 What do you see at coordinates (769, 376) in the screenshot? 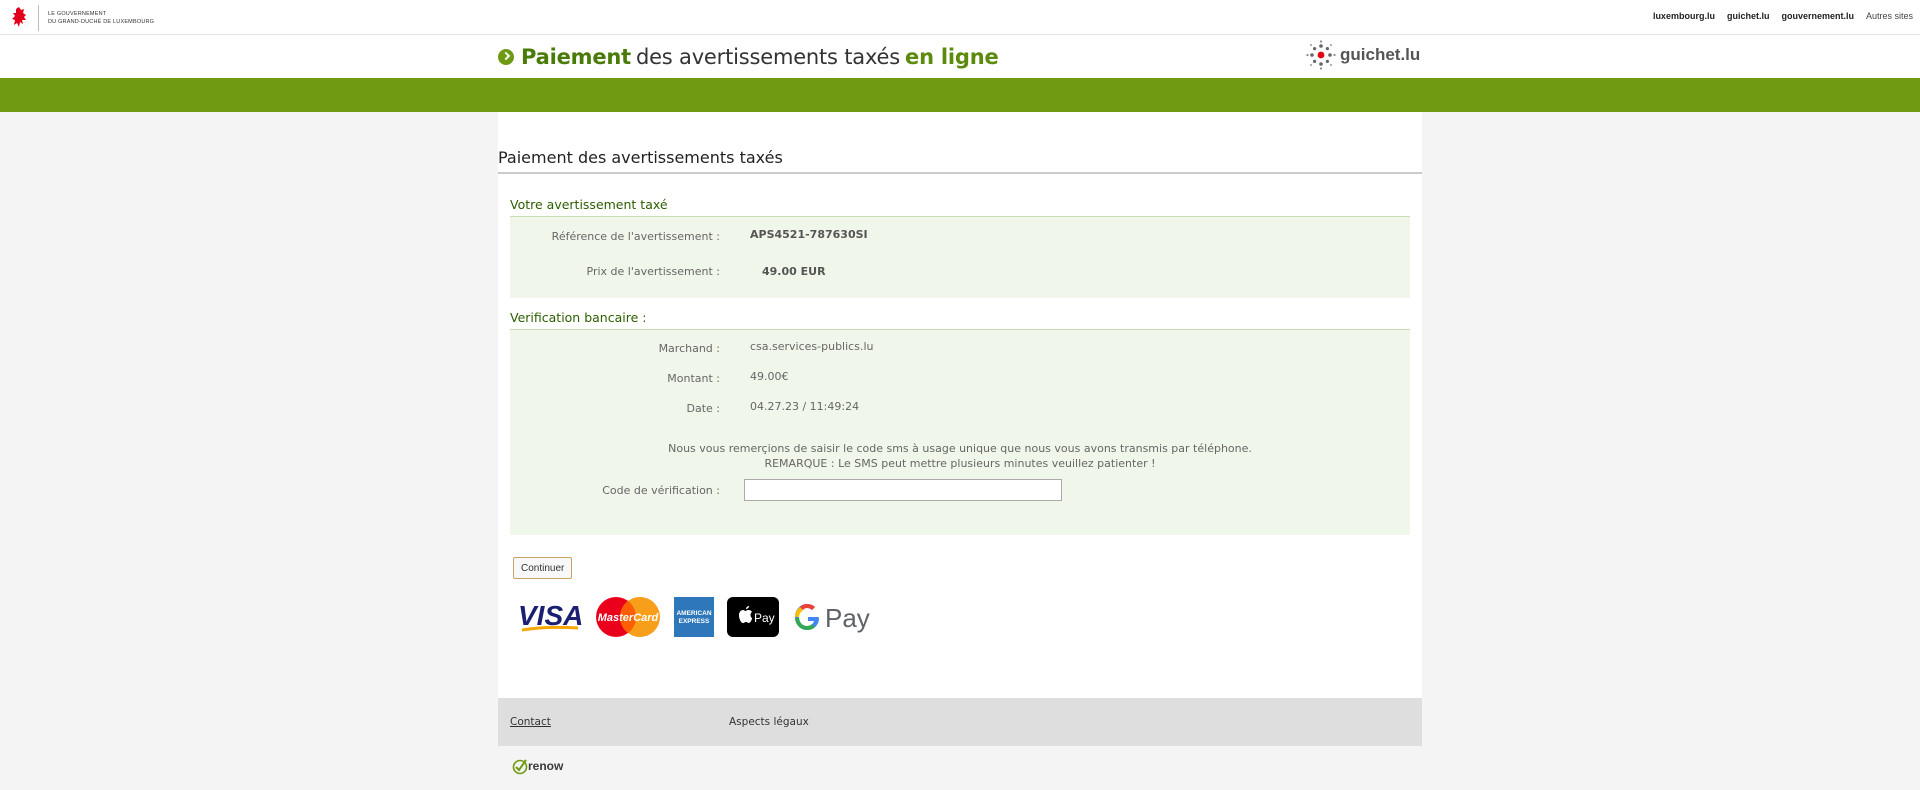
I see `montant-value: 49.00€` at bounding box center [769, 376].